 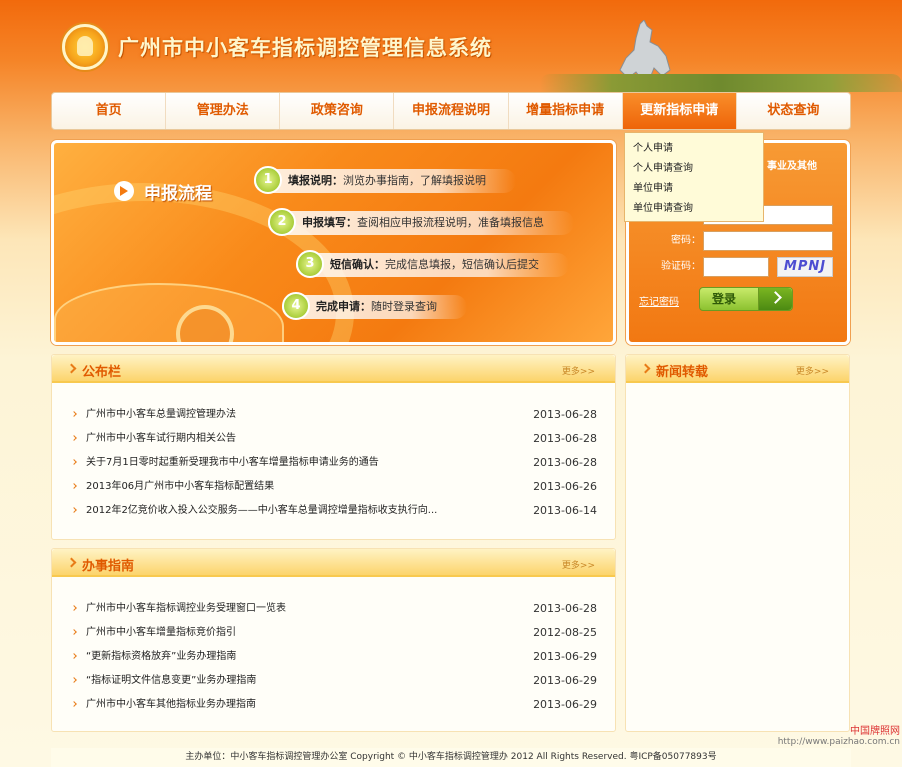 What do you see at coordinates (698, 189) in the screenshot?
I see `menu-item-company-apply: 单位申请` at bounding box center [698, 189].